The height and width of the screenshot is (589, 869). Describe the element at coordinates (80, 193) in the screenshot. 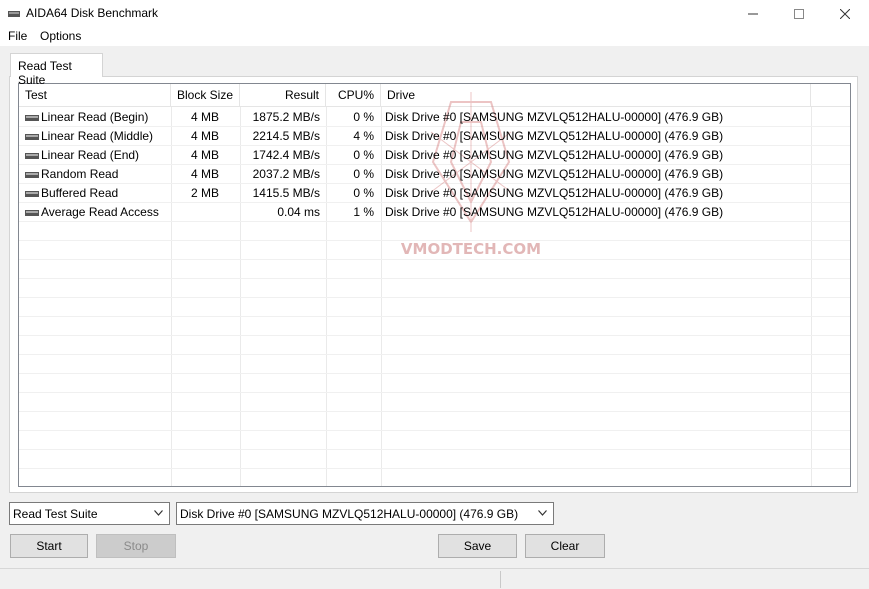

I see `cell-test: Buffered Read` at that location.